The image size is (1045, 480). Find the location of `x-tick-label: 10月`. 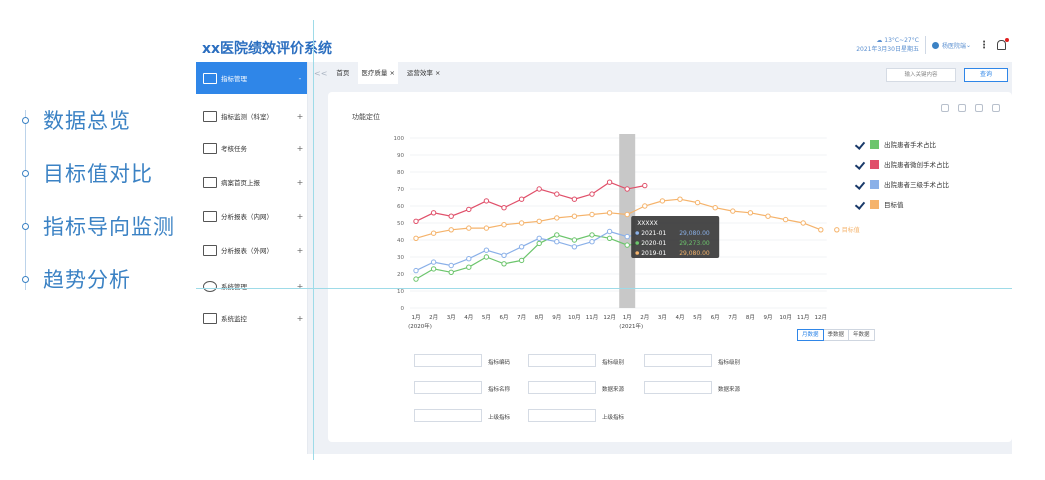

x-tick-label: 10月 is located at coordinates (785, 317).